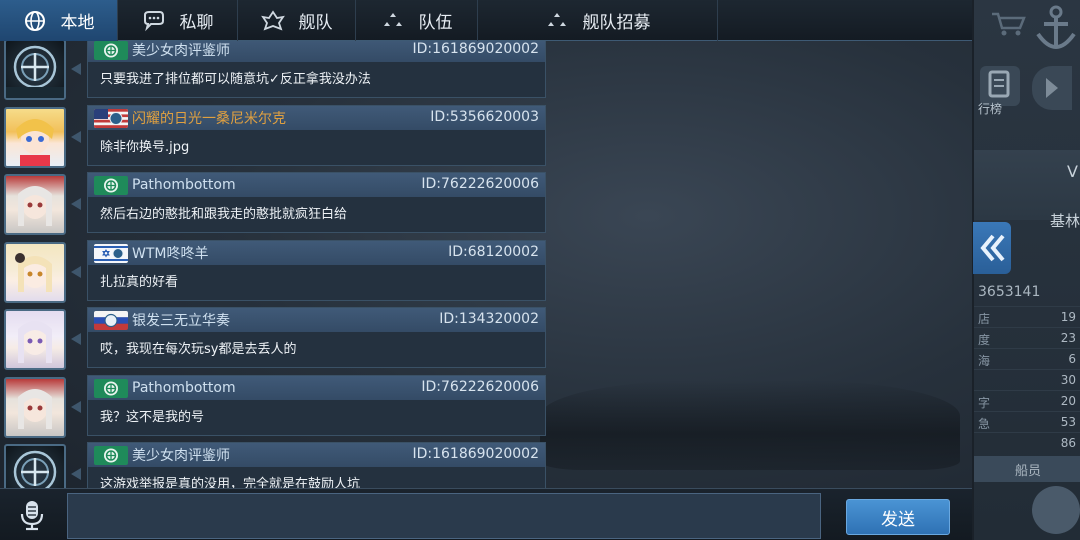 The width and height of the screenshot is (1080, 540). I want to click on stat-row: 86, so click(1027, 442).